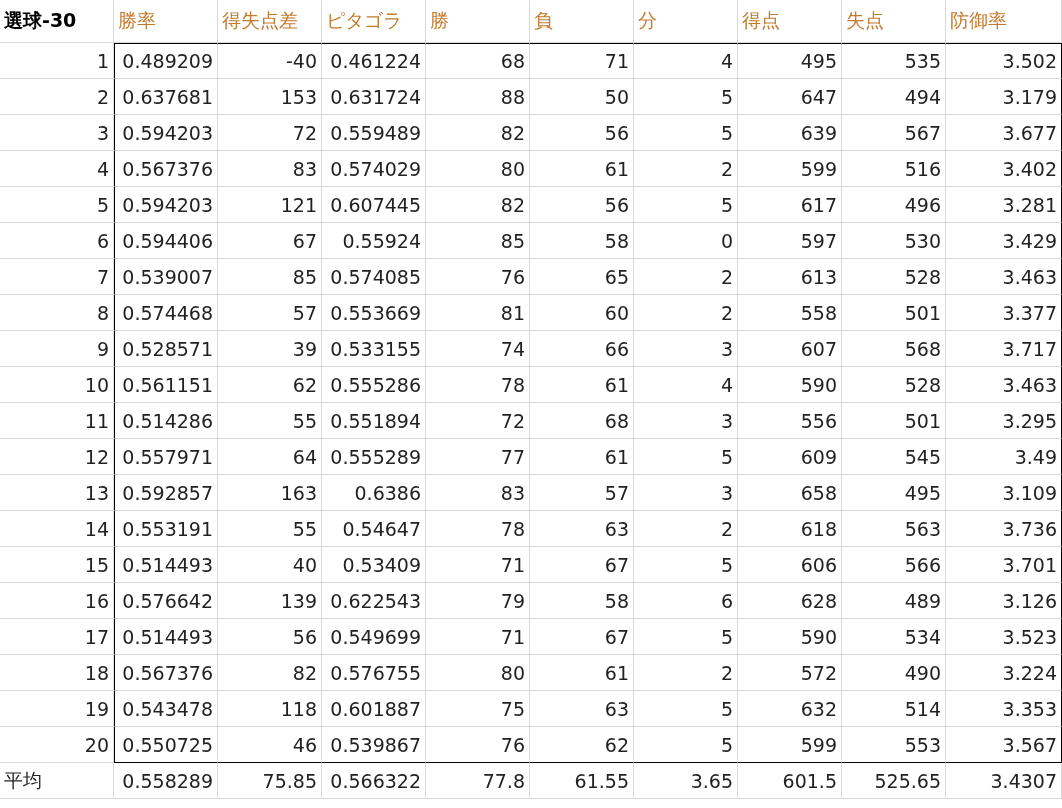 This screenshot has height=808, width=1062. What do you see at coordinates (166, 457) in the screenshot?
I see `table-cell: 0.557971` at bounding box center [166, 457].